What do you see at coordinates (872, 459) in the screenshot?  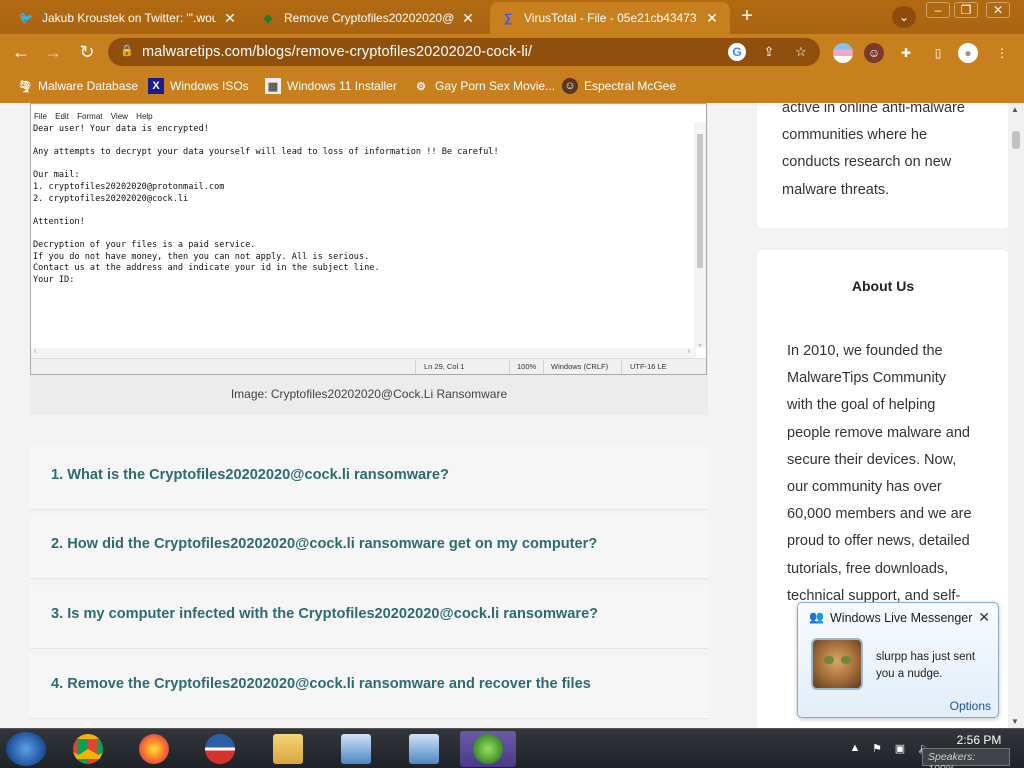 I see `about-line: secure their devices. Now,` at bounding box center [872, 459].